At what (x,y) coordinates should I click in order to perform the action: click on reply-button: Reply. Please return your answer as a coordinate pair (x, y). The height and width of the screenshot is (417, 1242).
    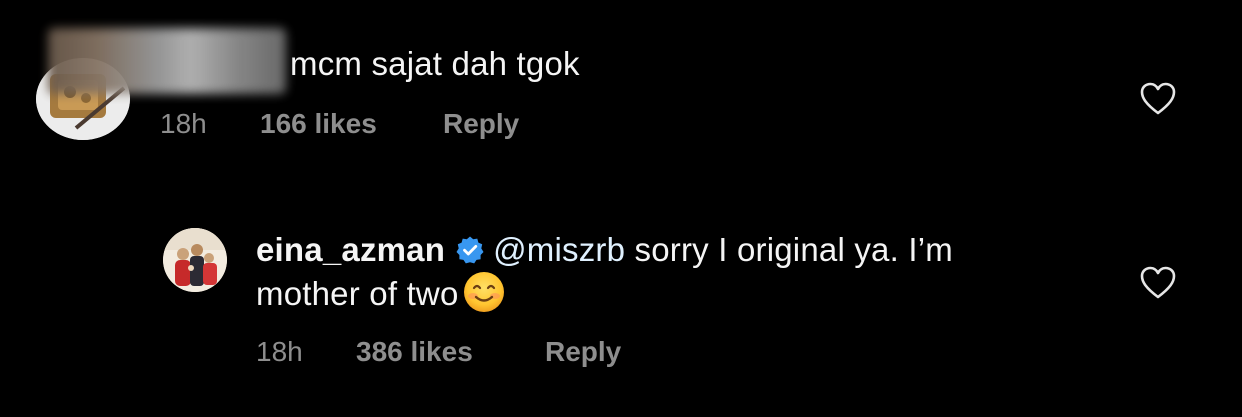
    Looking at the image, I should click on (583, 352).